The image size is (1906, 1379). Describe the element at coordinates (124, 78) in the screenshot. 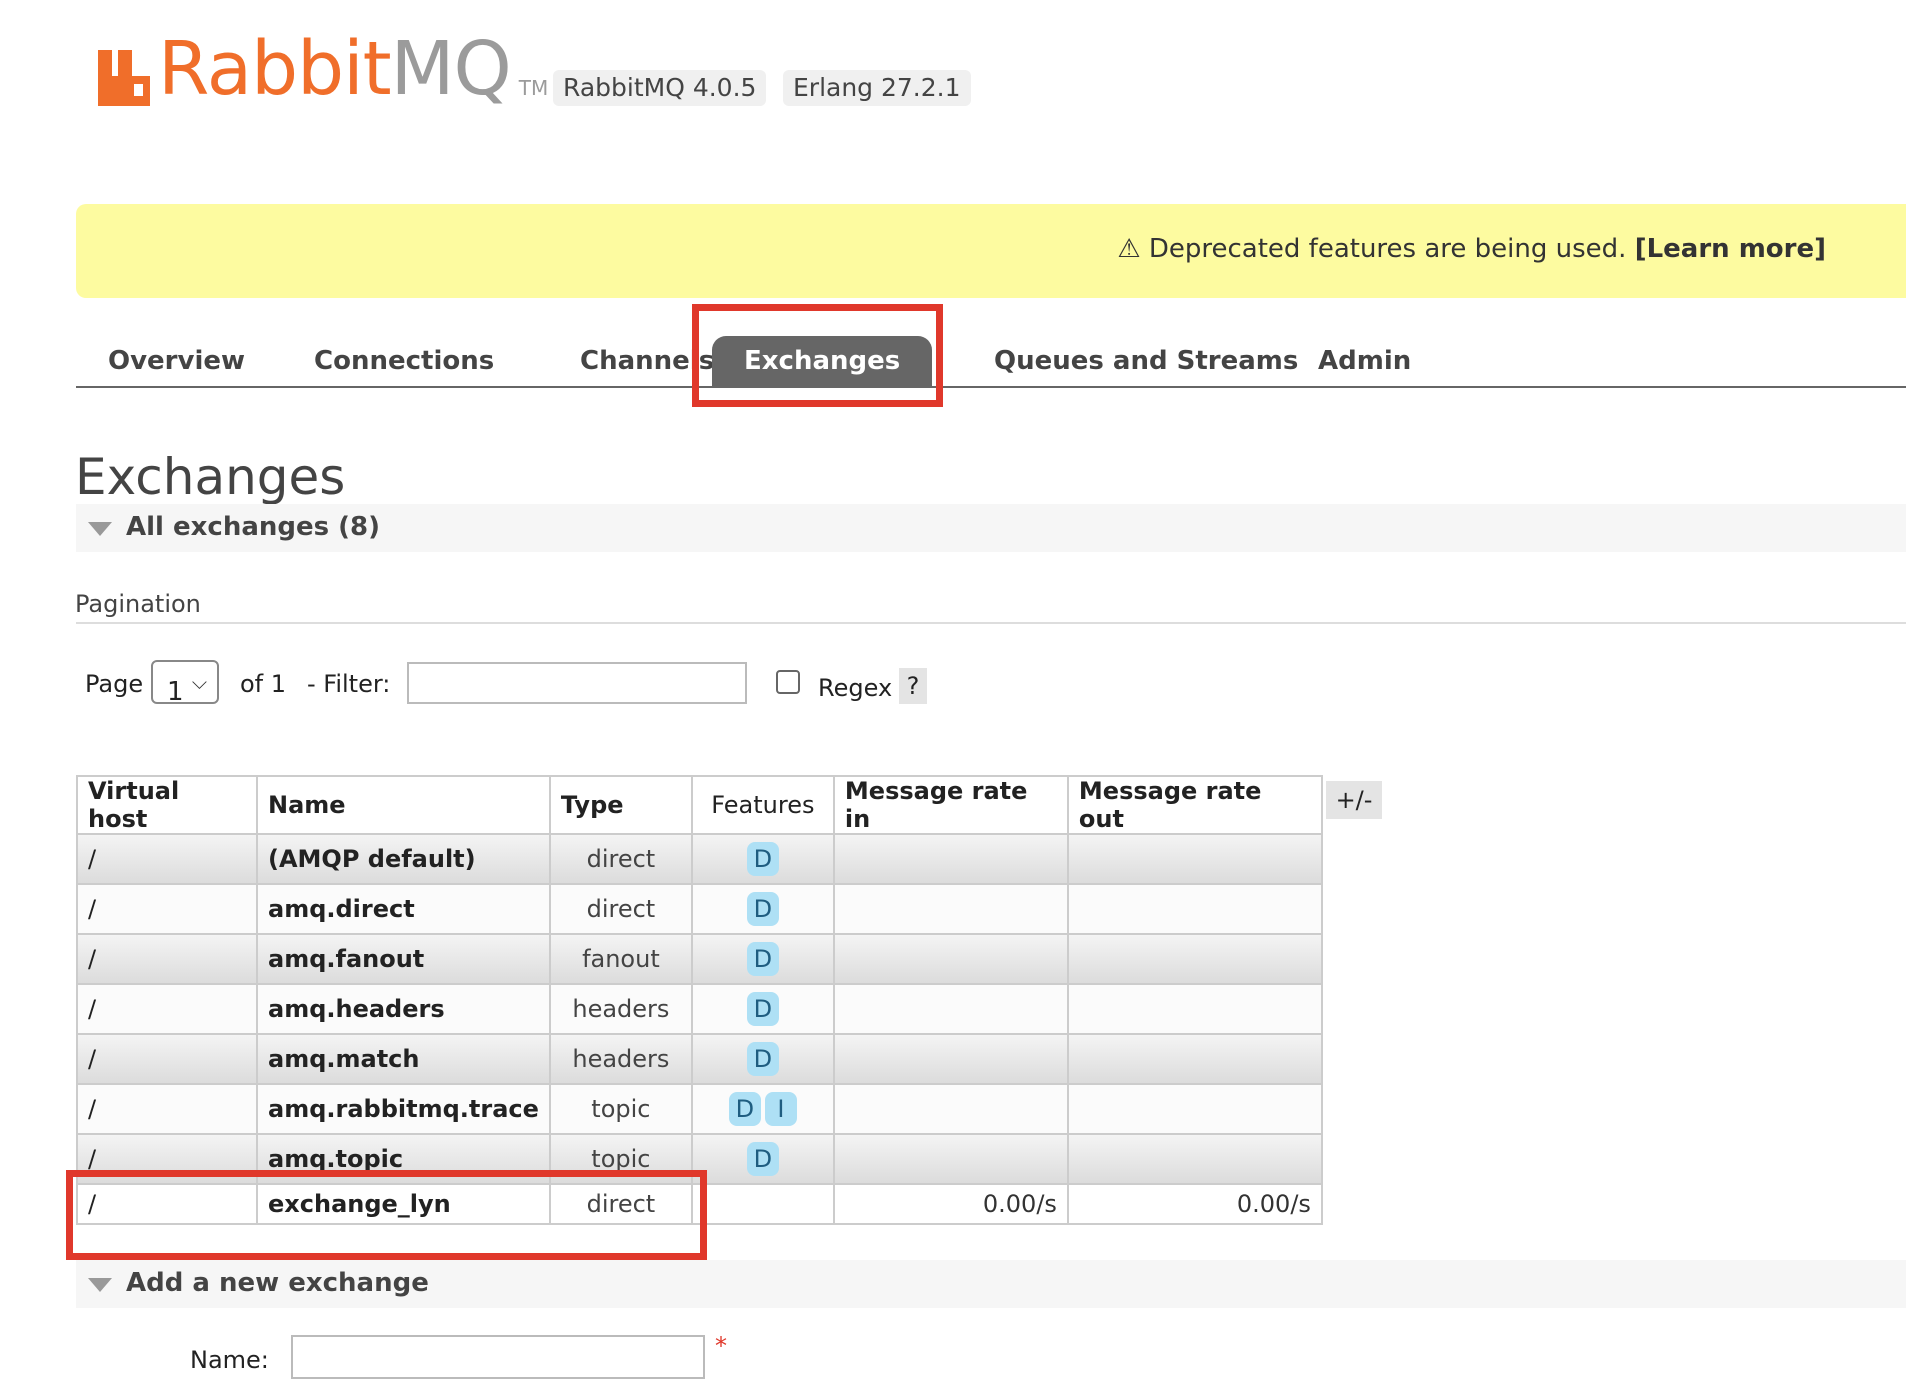

I see `rabbit-logo-icon` at that location.